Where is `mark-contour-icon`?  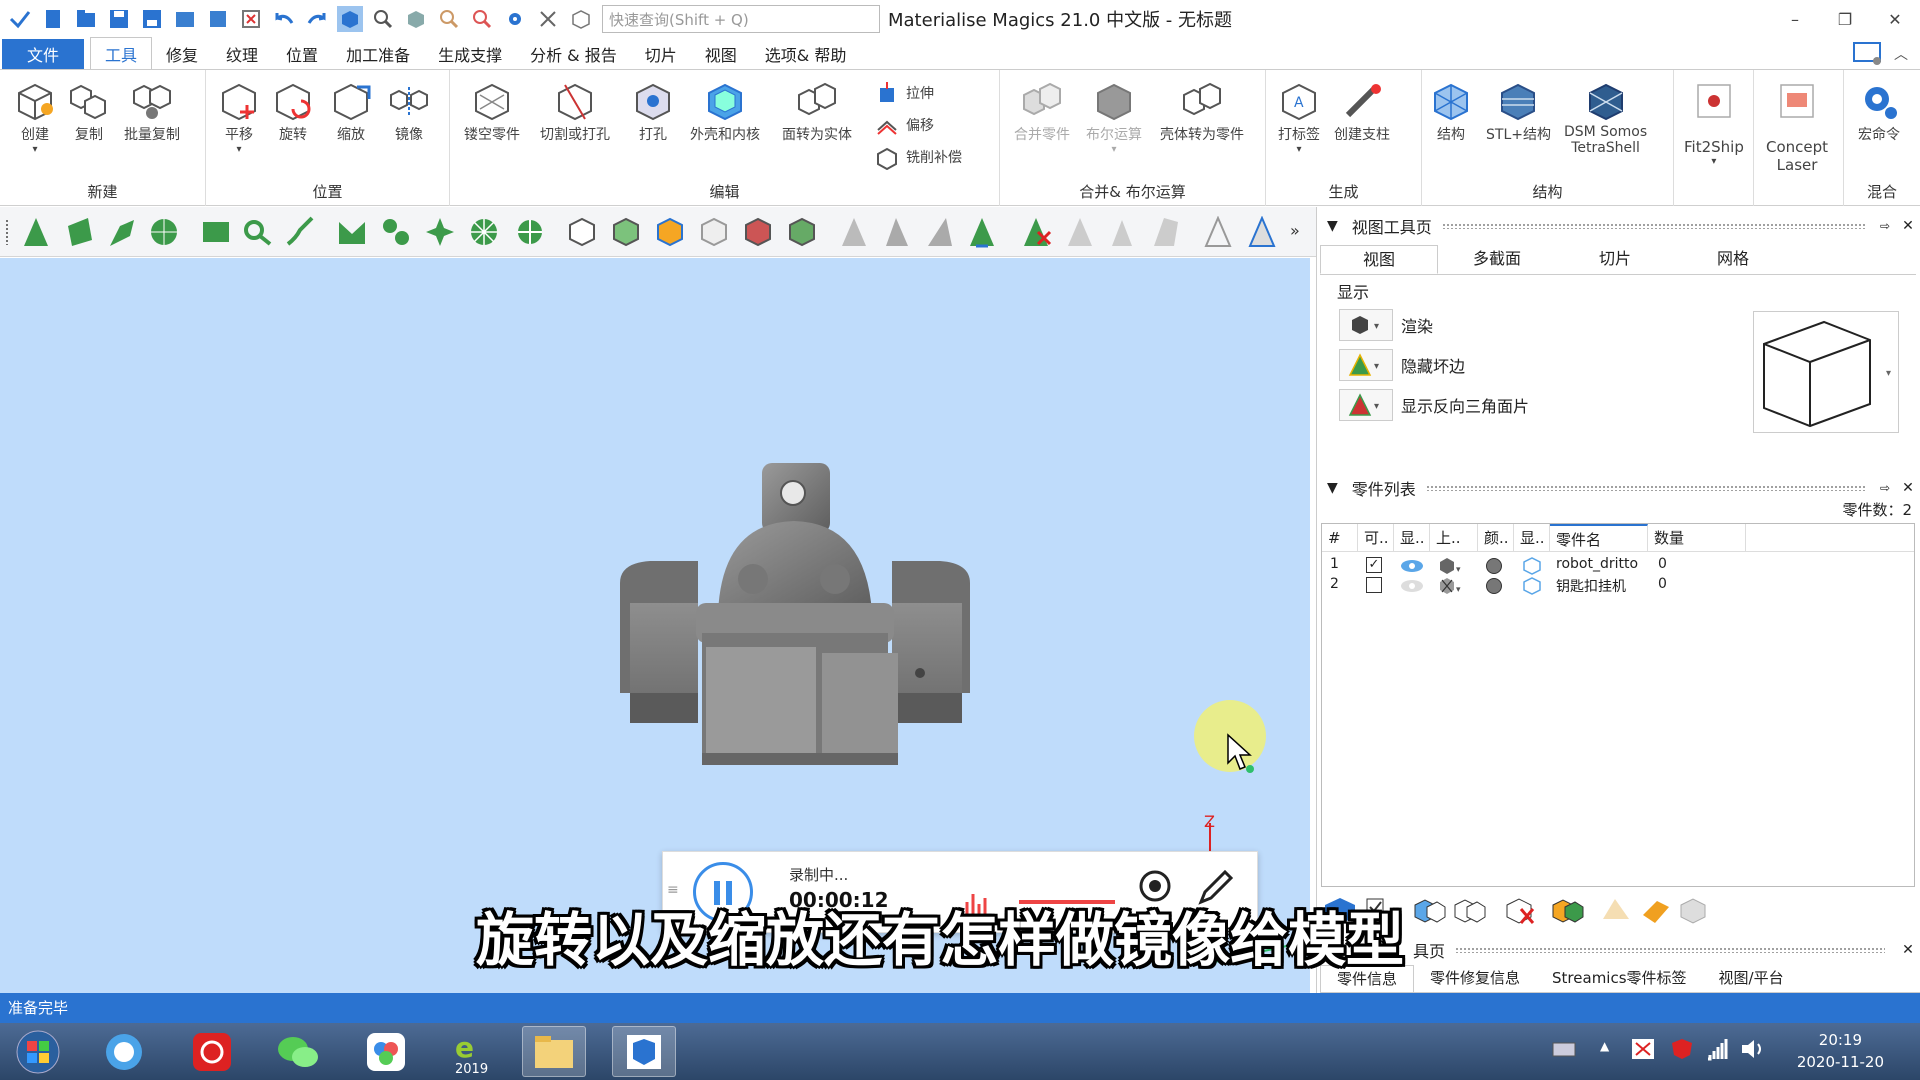
mark-contour-icon is located at coordinates (352, 232).